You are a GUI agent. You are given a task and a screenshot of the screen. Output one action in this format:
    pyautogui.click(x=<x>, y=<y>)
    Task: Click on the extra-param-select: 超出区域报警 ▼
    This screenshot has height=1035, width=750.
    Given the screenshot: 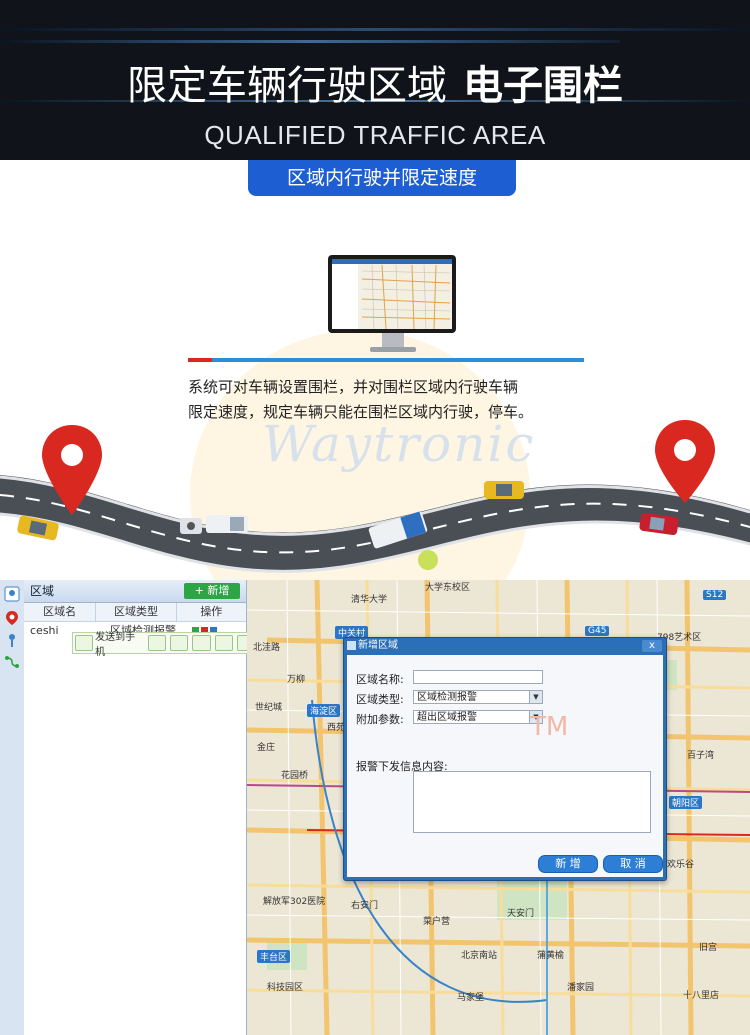 What is the action you would take?
    pyautogui.click(x=478, y=717)
    